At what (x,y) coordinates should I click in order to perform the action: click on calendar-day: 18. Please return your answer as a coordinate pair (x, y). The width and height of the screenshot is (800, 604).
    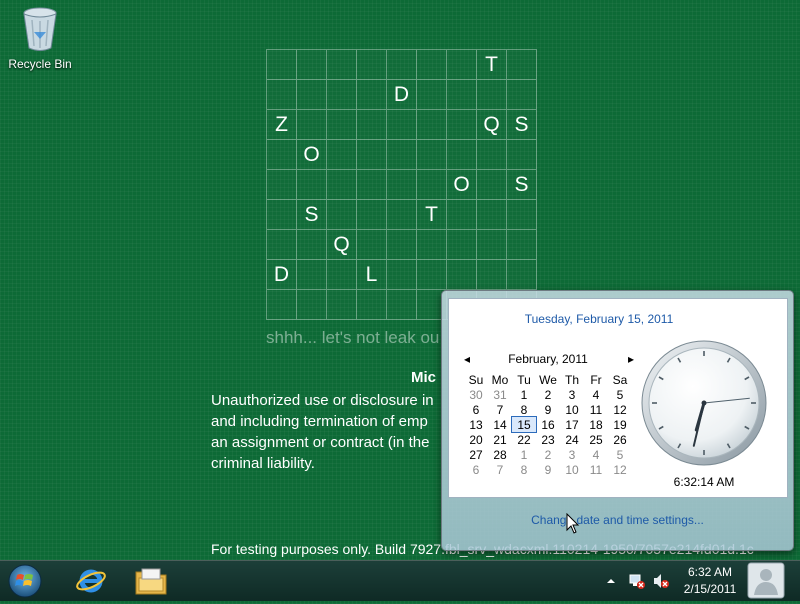
    Looking at the image, I should click on (596, 424).